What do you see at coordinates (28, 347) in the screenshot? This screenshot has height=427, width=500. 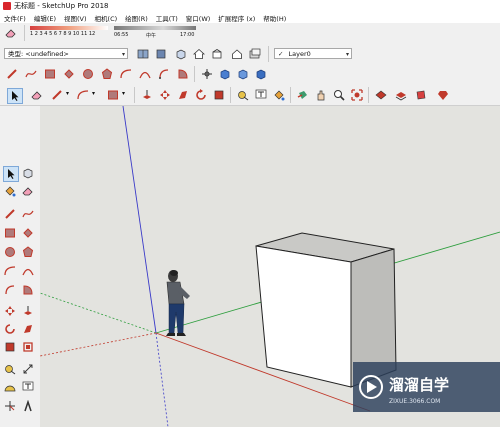 I see `offset-tool-button` at bounding box center [28, 347].